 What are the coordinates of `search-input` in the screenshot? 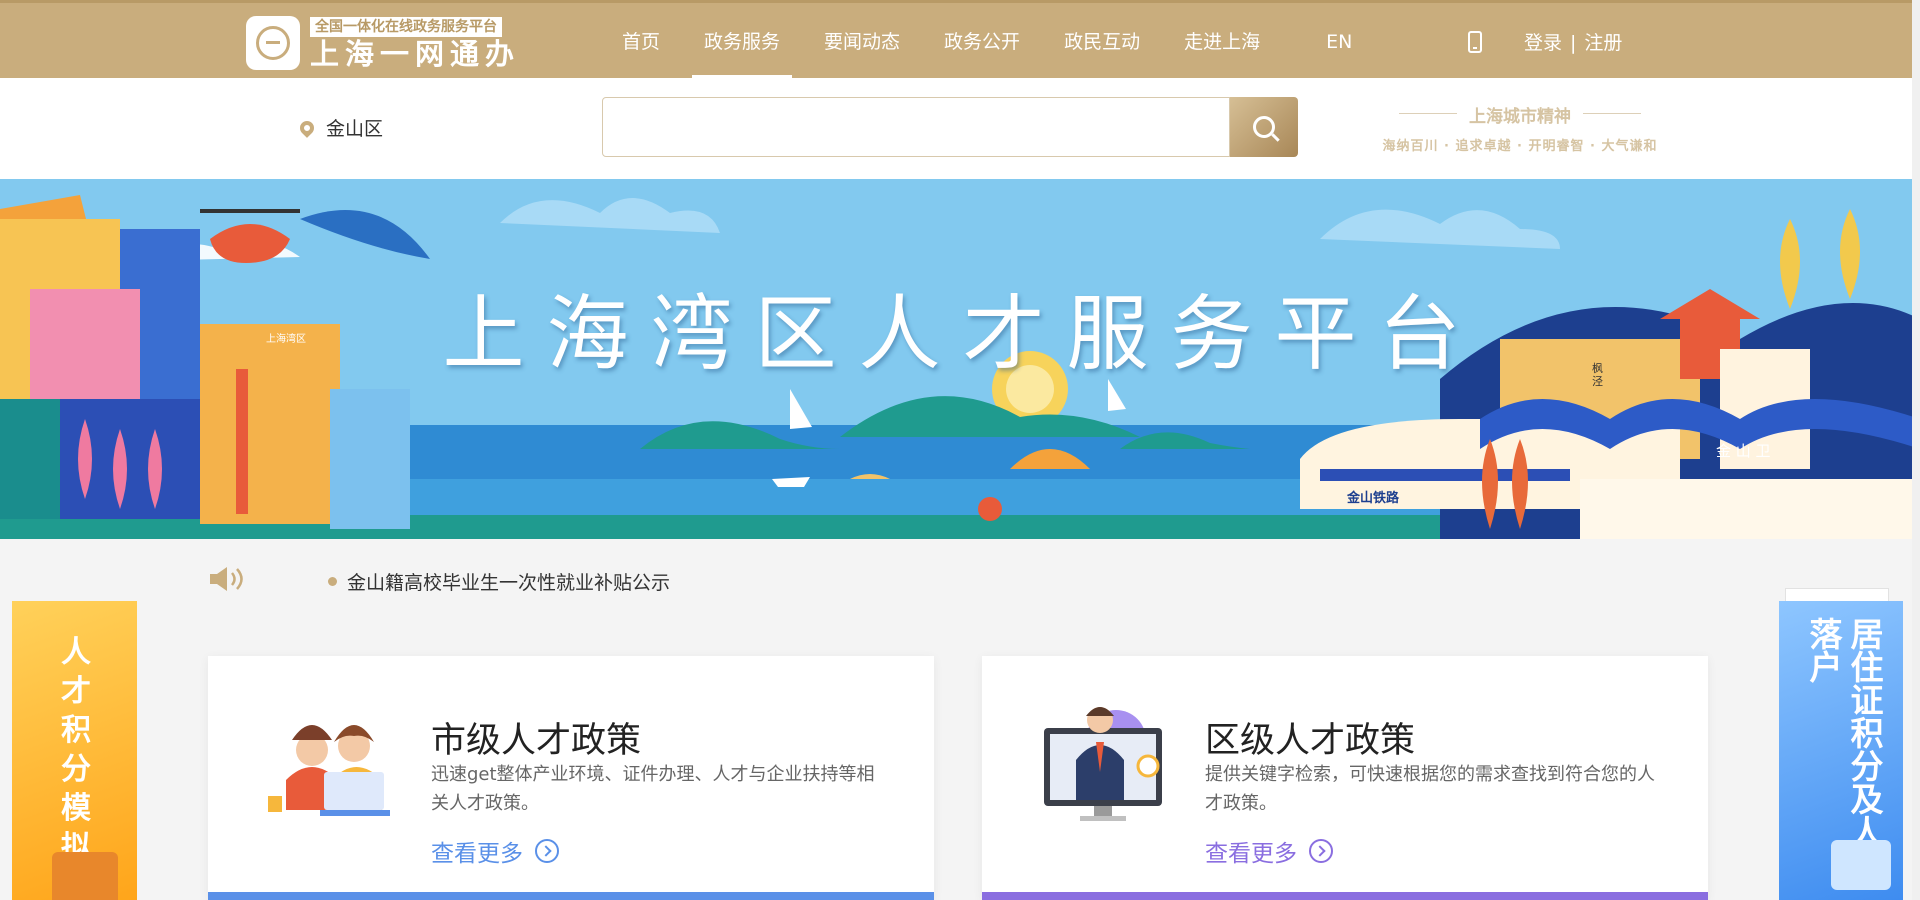 It's located at (916, 127).